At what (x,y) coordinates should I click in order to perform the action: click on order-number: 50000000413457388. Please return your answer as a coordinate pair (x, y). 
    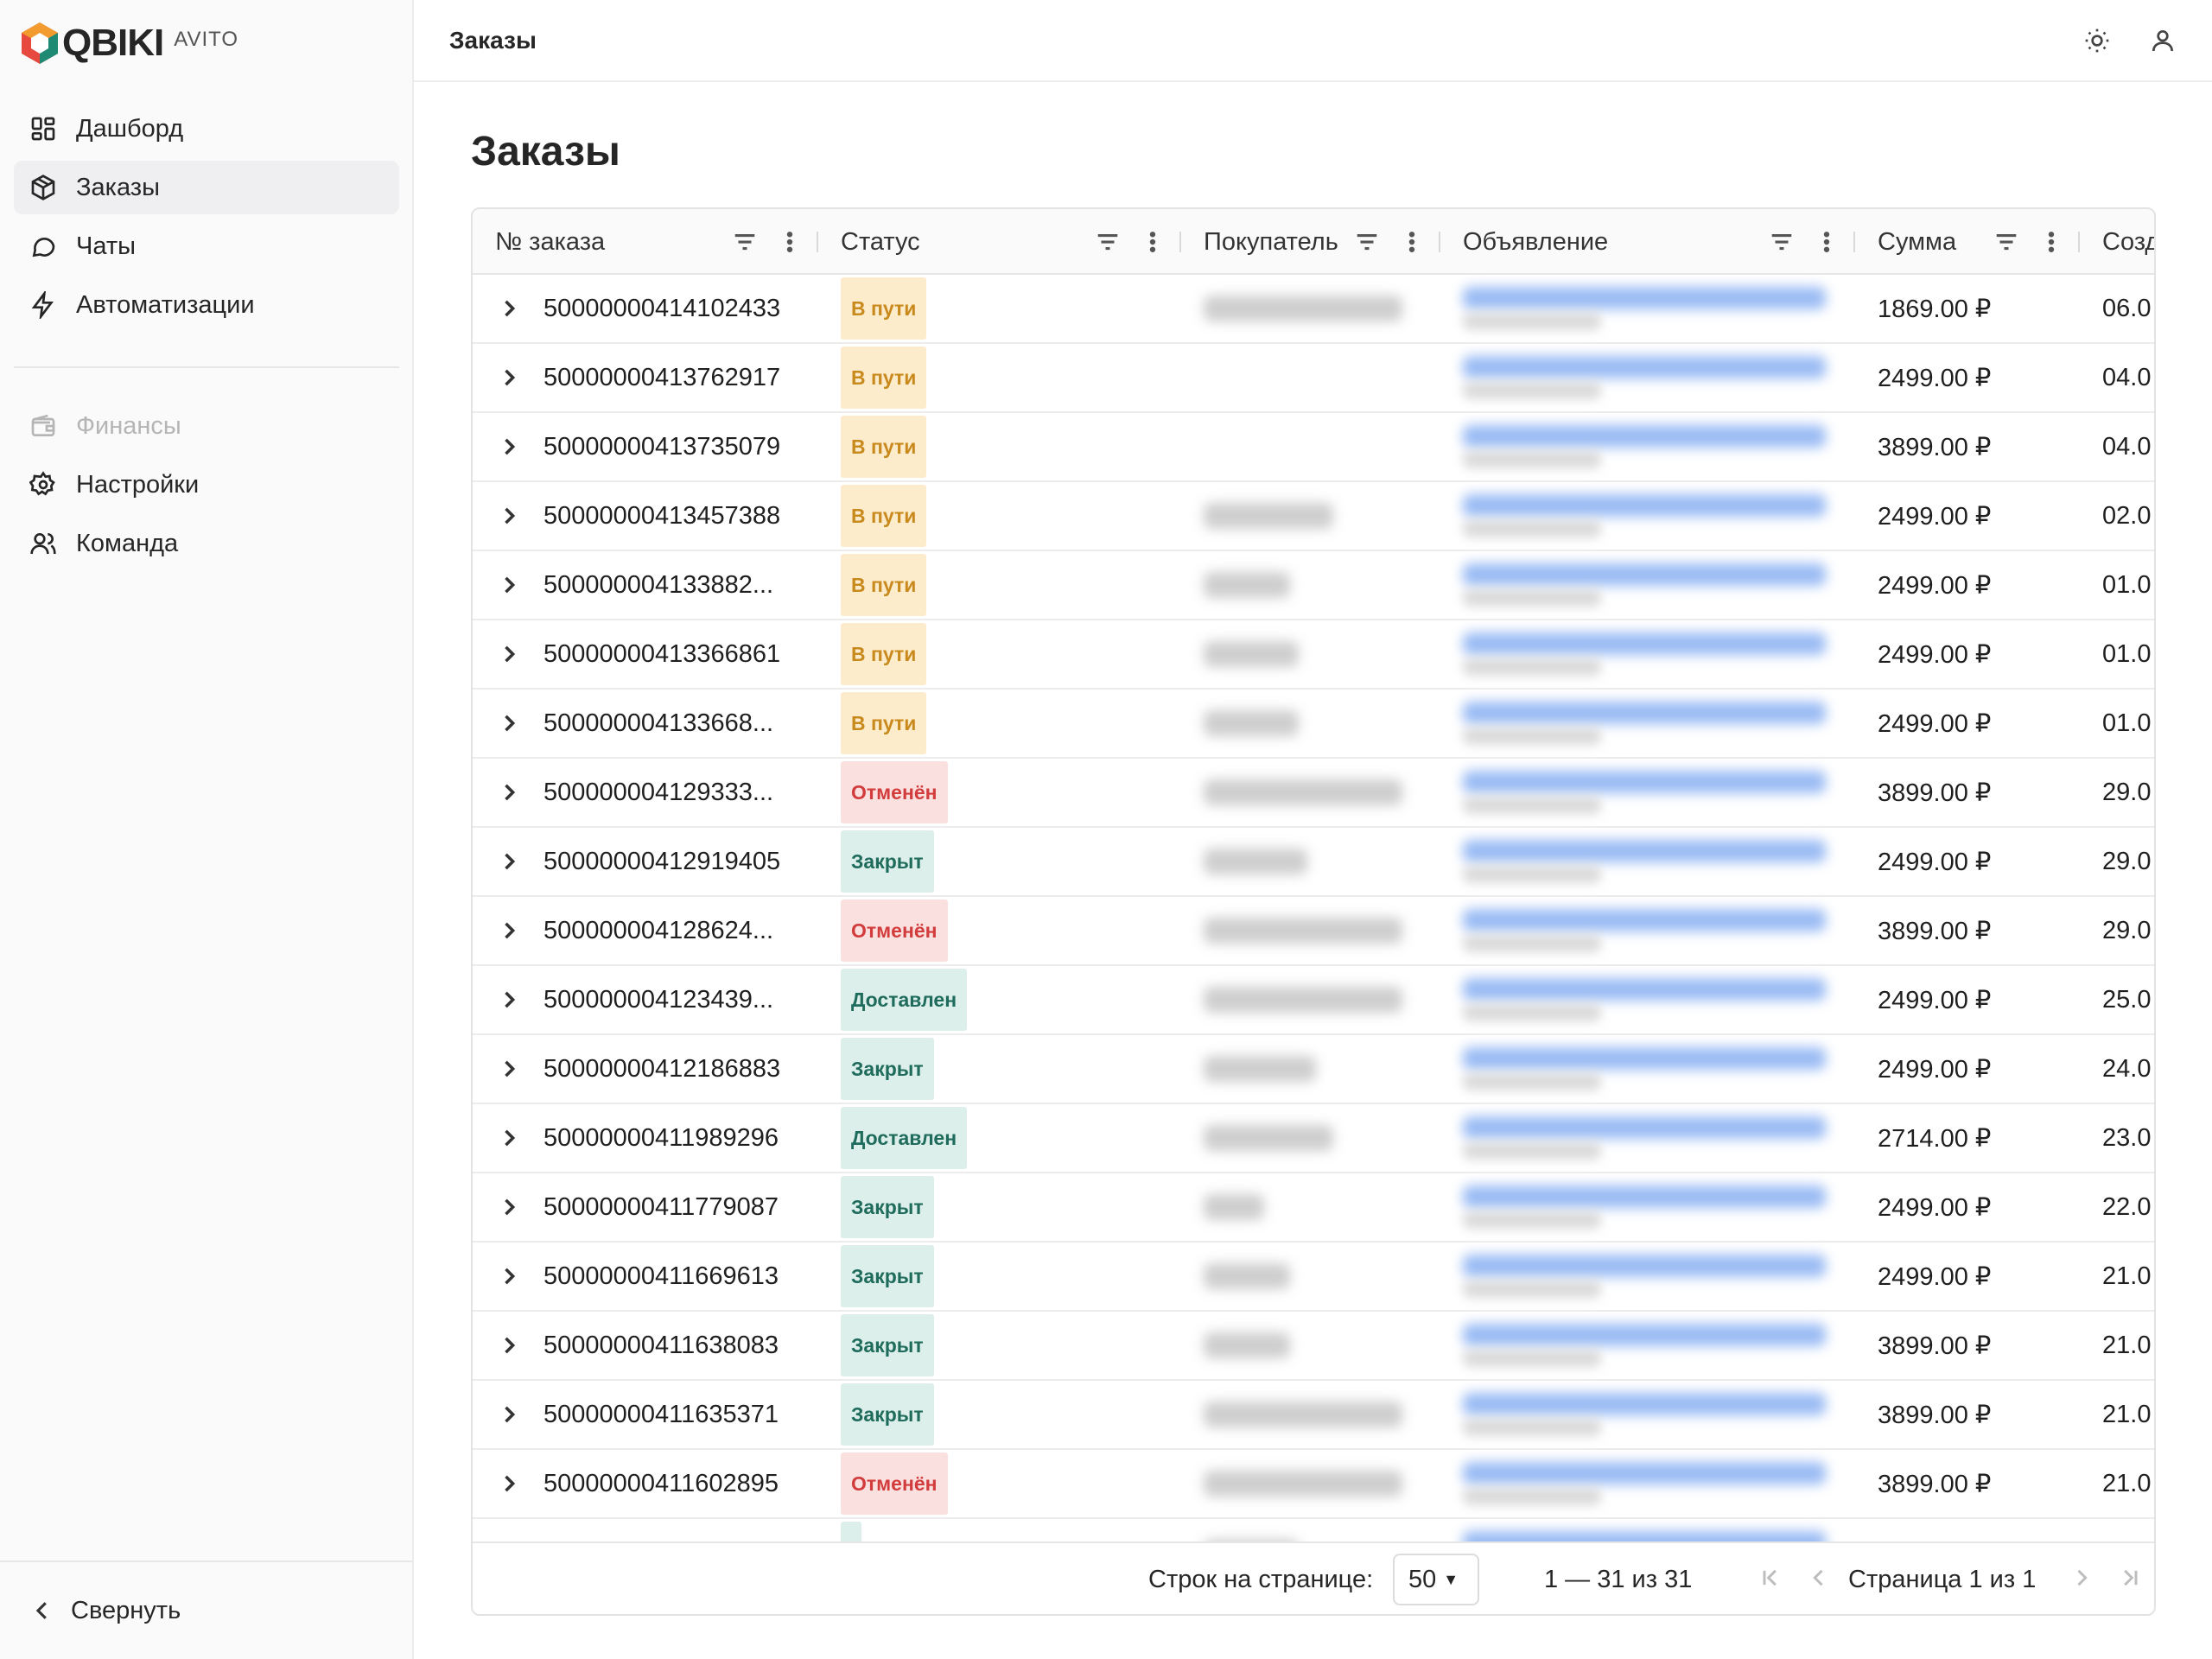
    Looking at the image, I should click on (661, 516).